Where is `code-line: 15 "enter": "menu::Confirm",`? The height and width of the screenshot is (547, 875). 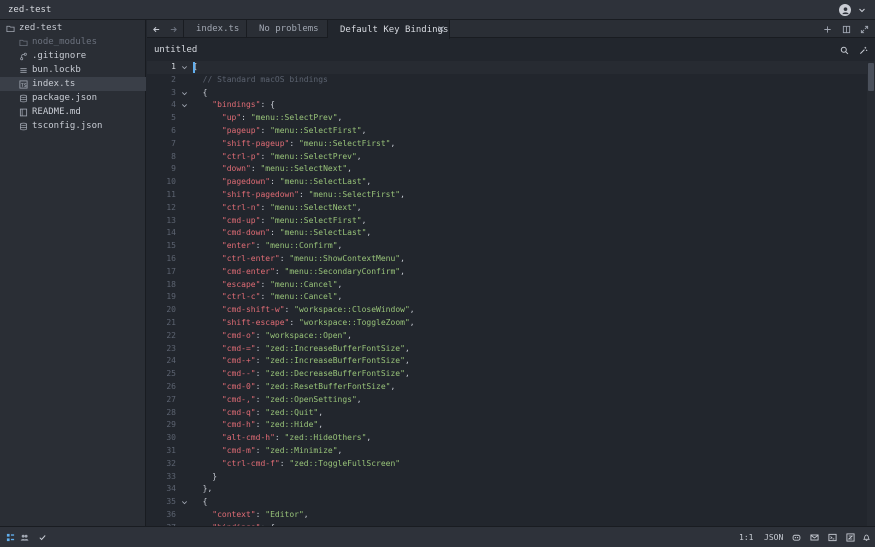 code-line: 15 "enter": "menu::Confirm", is located at coordinates (511, 246).